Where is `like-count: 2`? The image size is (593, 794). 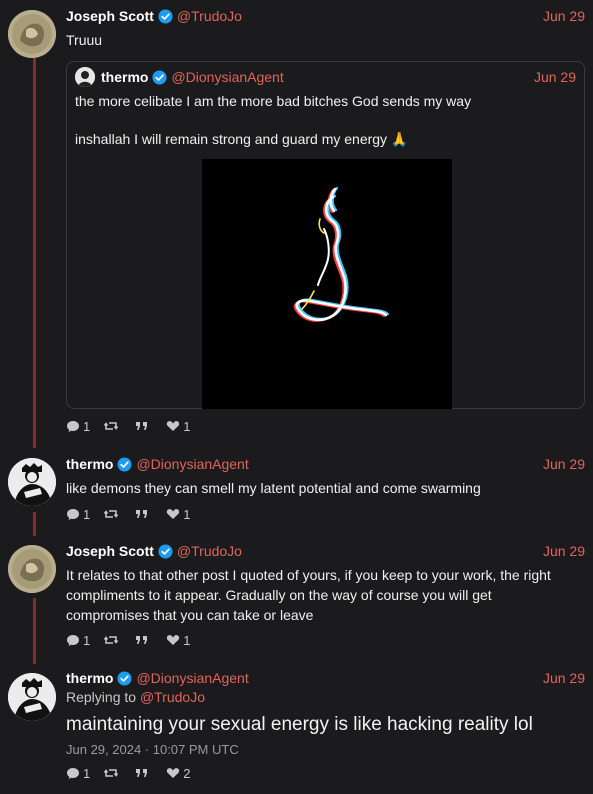 like-count: 2 is located at coordinates (187, 773).